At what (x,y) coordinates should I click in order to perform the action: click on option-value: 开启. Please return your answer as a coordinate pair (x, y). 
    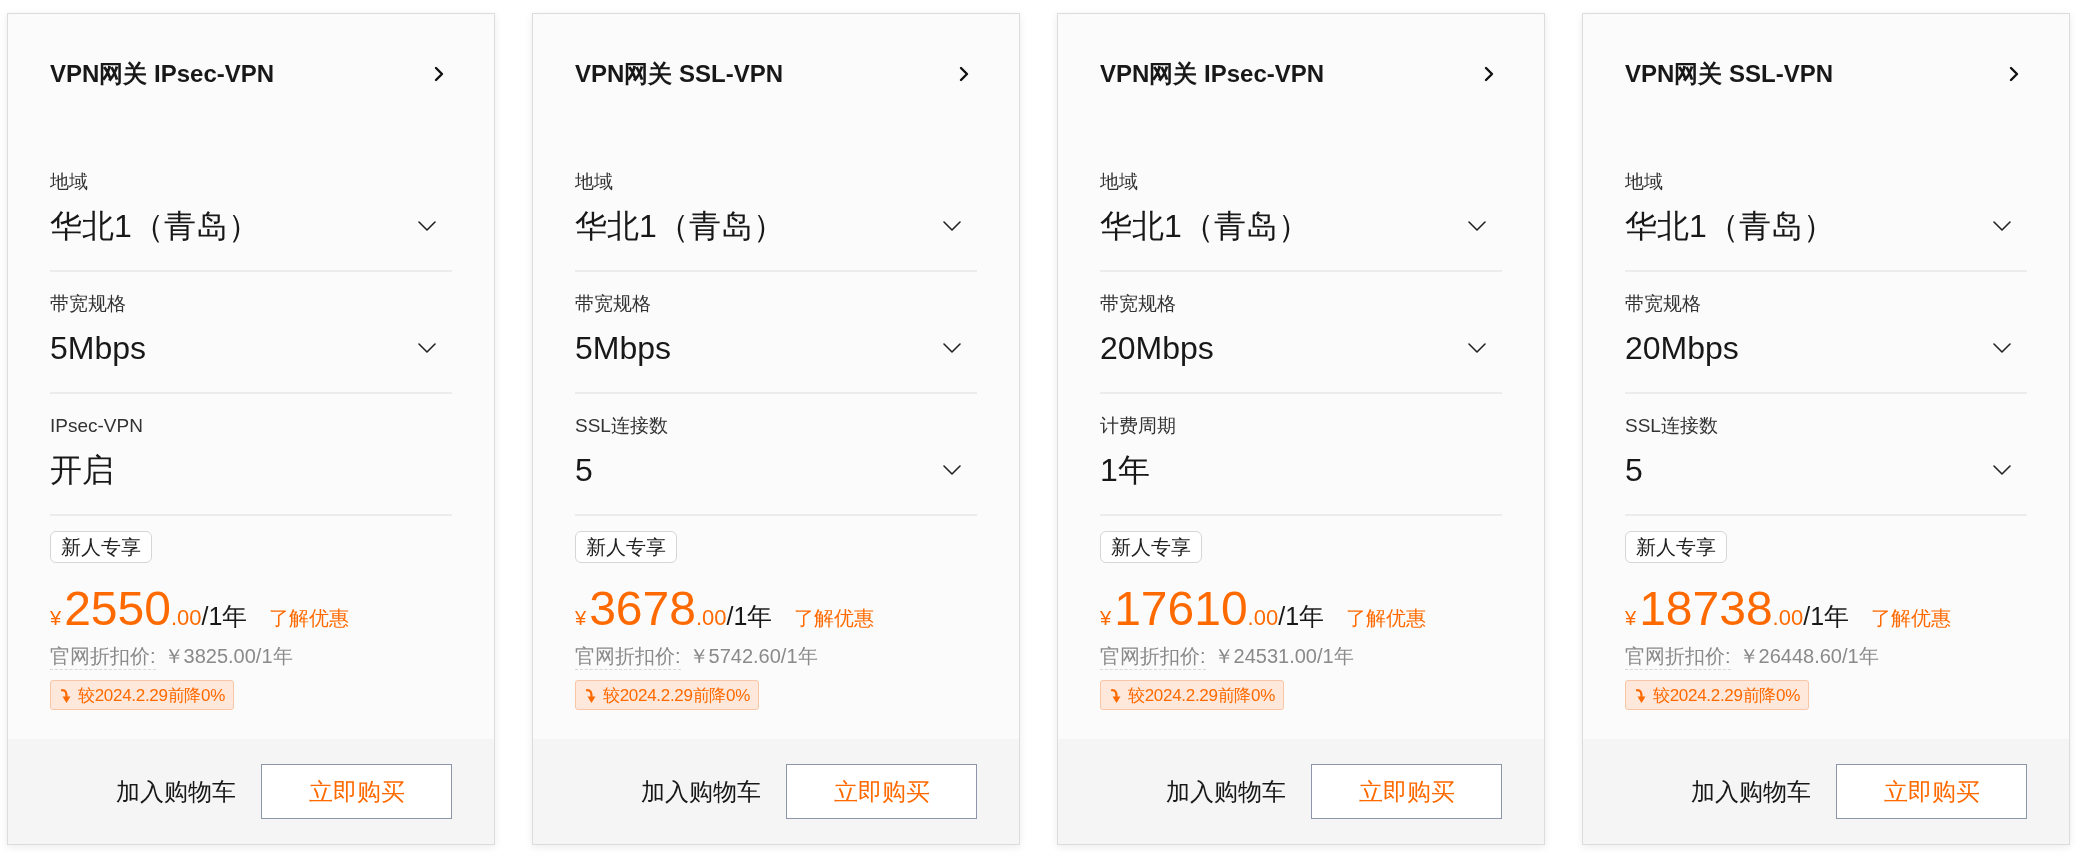
    Looking at the image, I should click on (82, 470).